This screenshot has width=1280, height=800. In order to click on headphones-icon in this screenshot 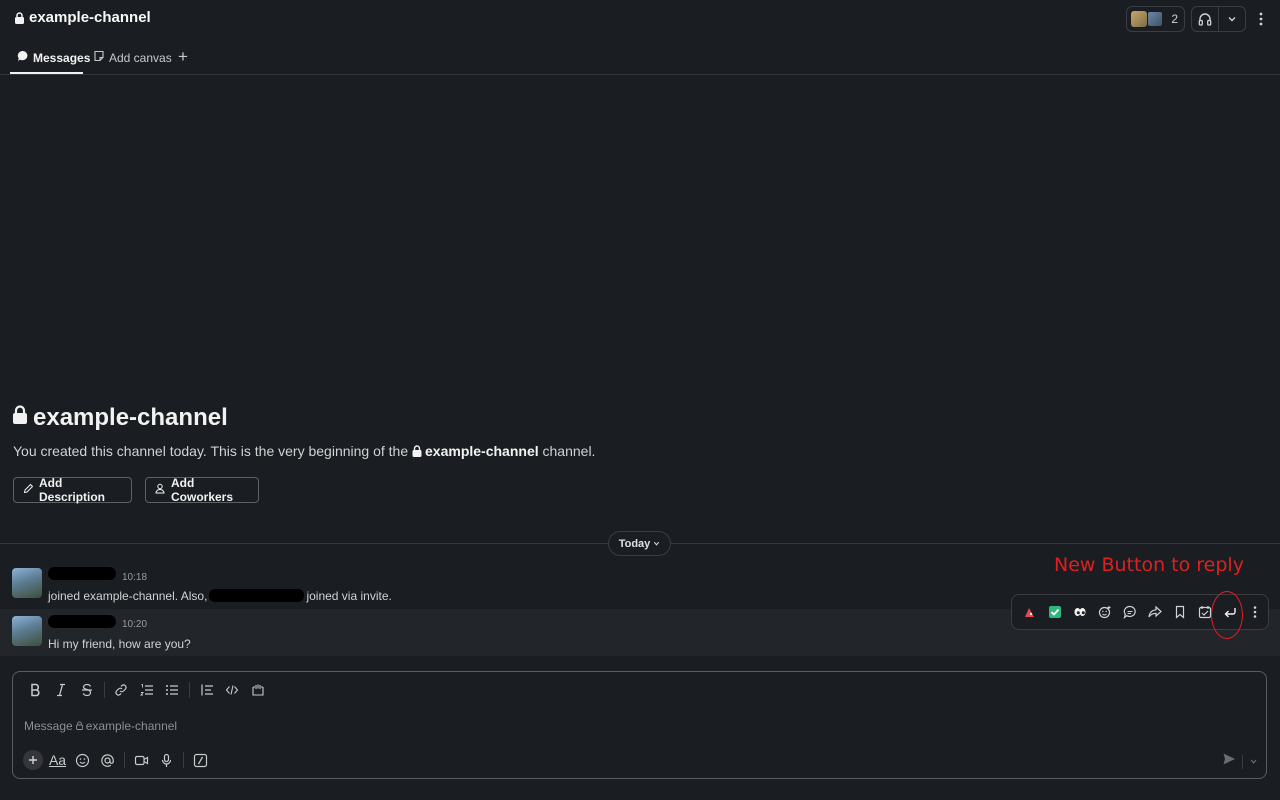, I will do `click(1205, 19)`.